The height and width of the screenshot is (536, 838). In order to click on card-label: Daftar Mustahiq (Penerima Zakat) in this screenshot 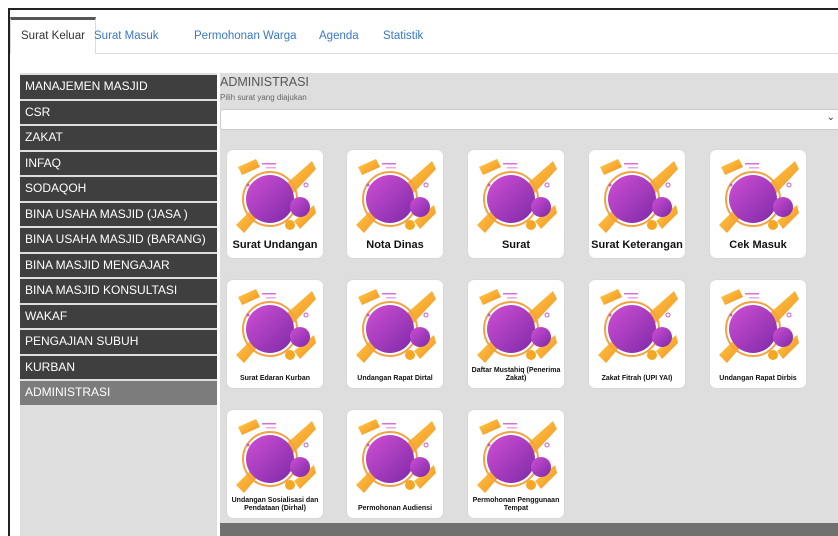, I will do `click(516, 374)`.